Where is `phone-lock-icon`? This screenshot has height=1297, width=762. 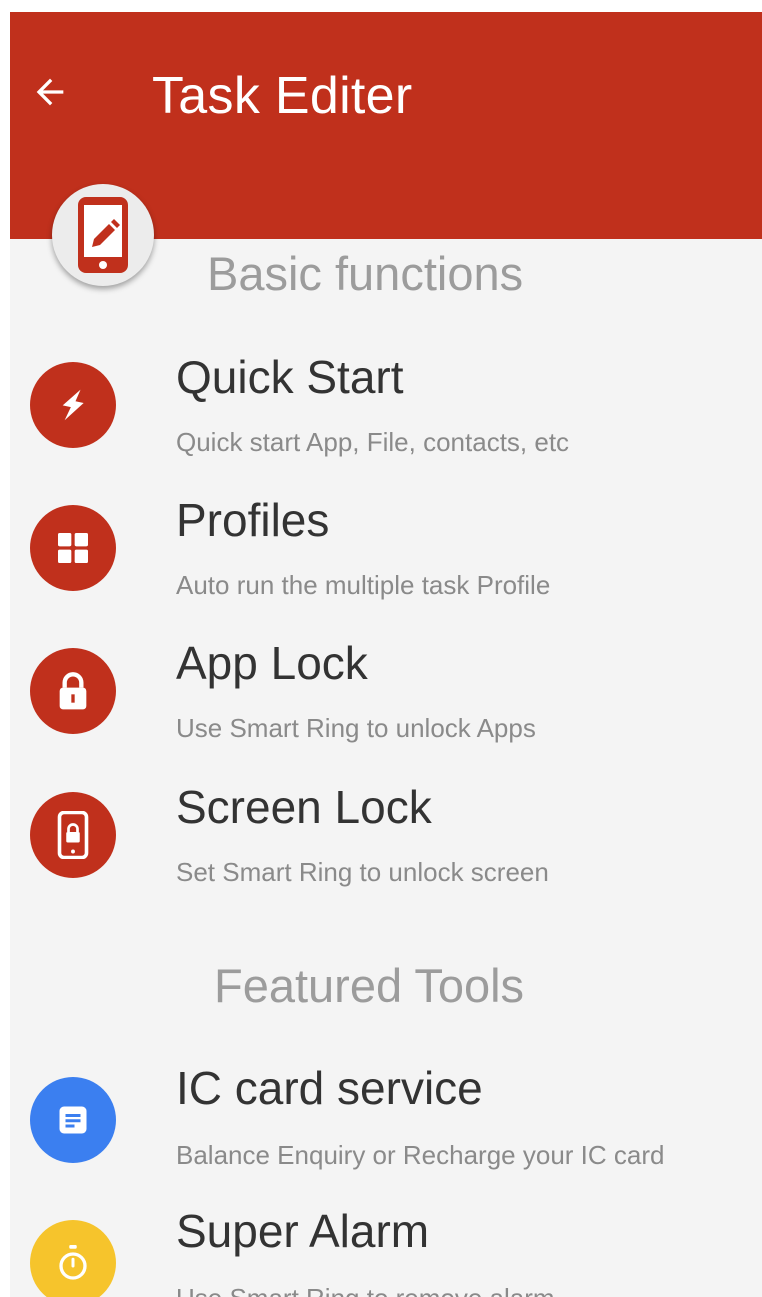 phone-lock-icon is located at coordinates (73, 835).